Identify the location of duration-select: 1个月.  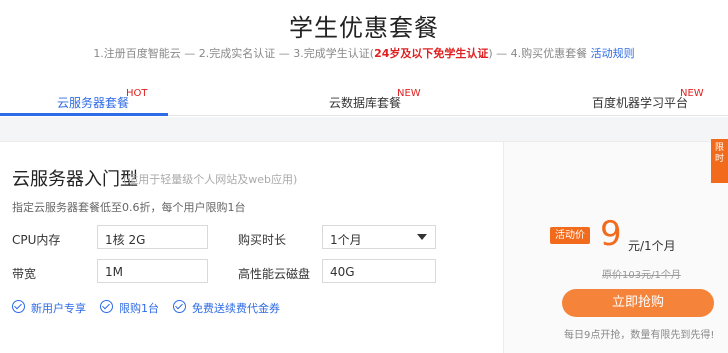
(379, 237).